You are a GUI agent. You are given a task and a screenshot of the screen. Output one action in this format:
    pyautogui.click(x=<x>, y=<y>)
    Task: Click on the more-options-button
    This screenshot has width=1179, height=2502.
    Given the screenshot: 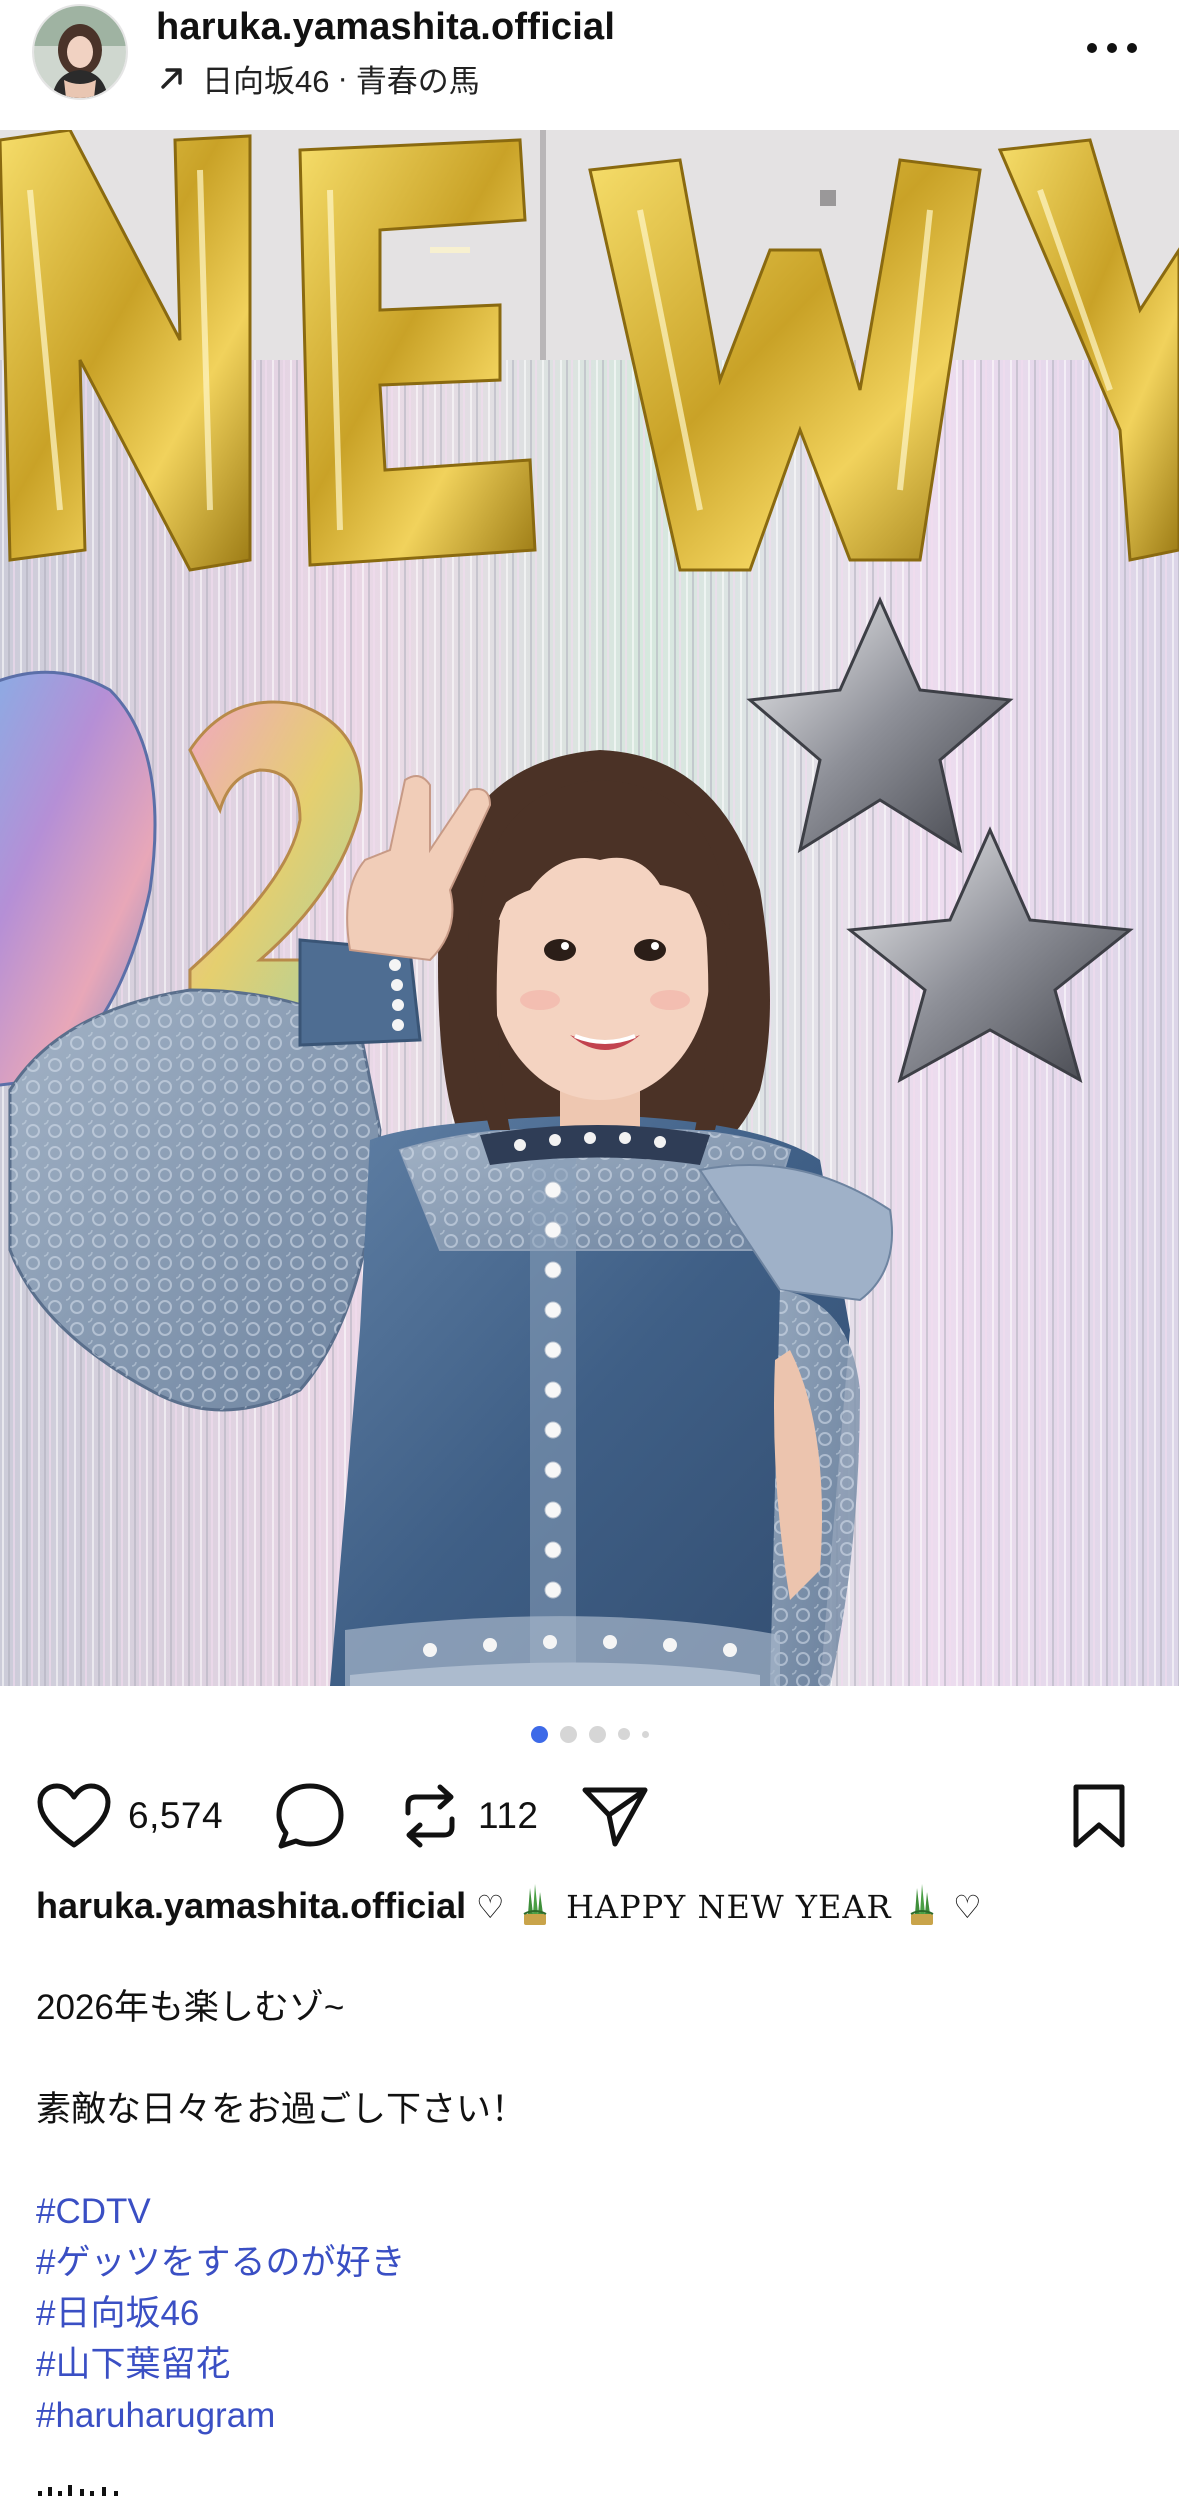 What is the action you would take?
    pyautogui.click(x=1112, y=48)
    